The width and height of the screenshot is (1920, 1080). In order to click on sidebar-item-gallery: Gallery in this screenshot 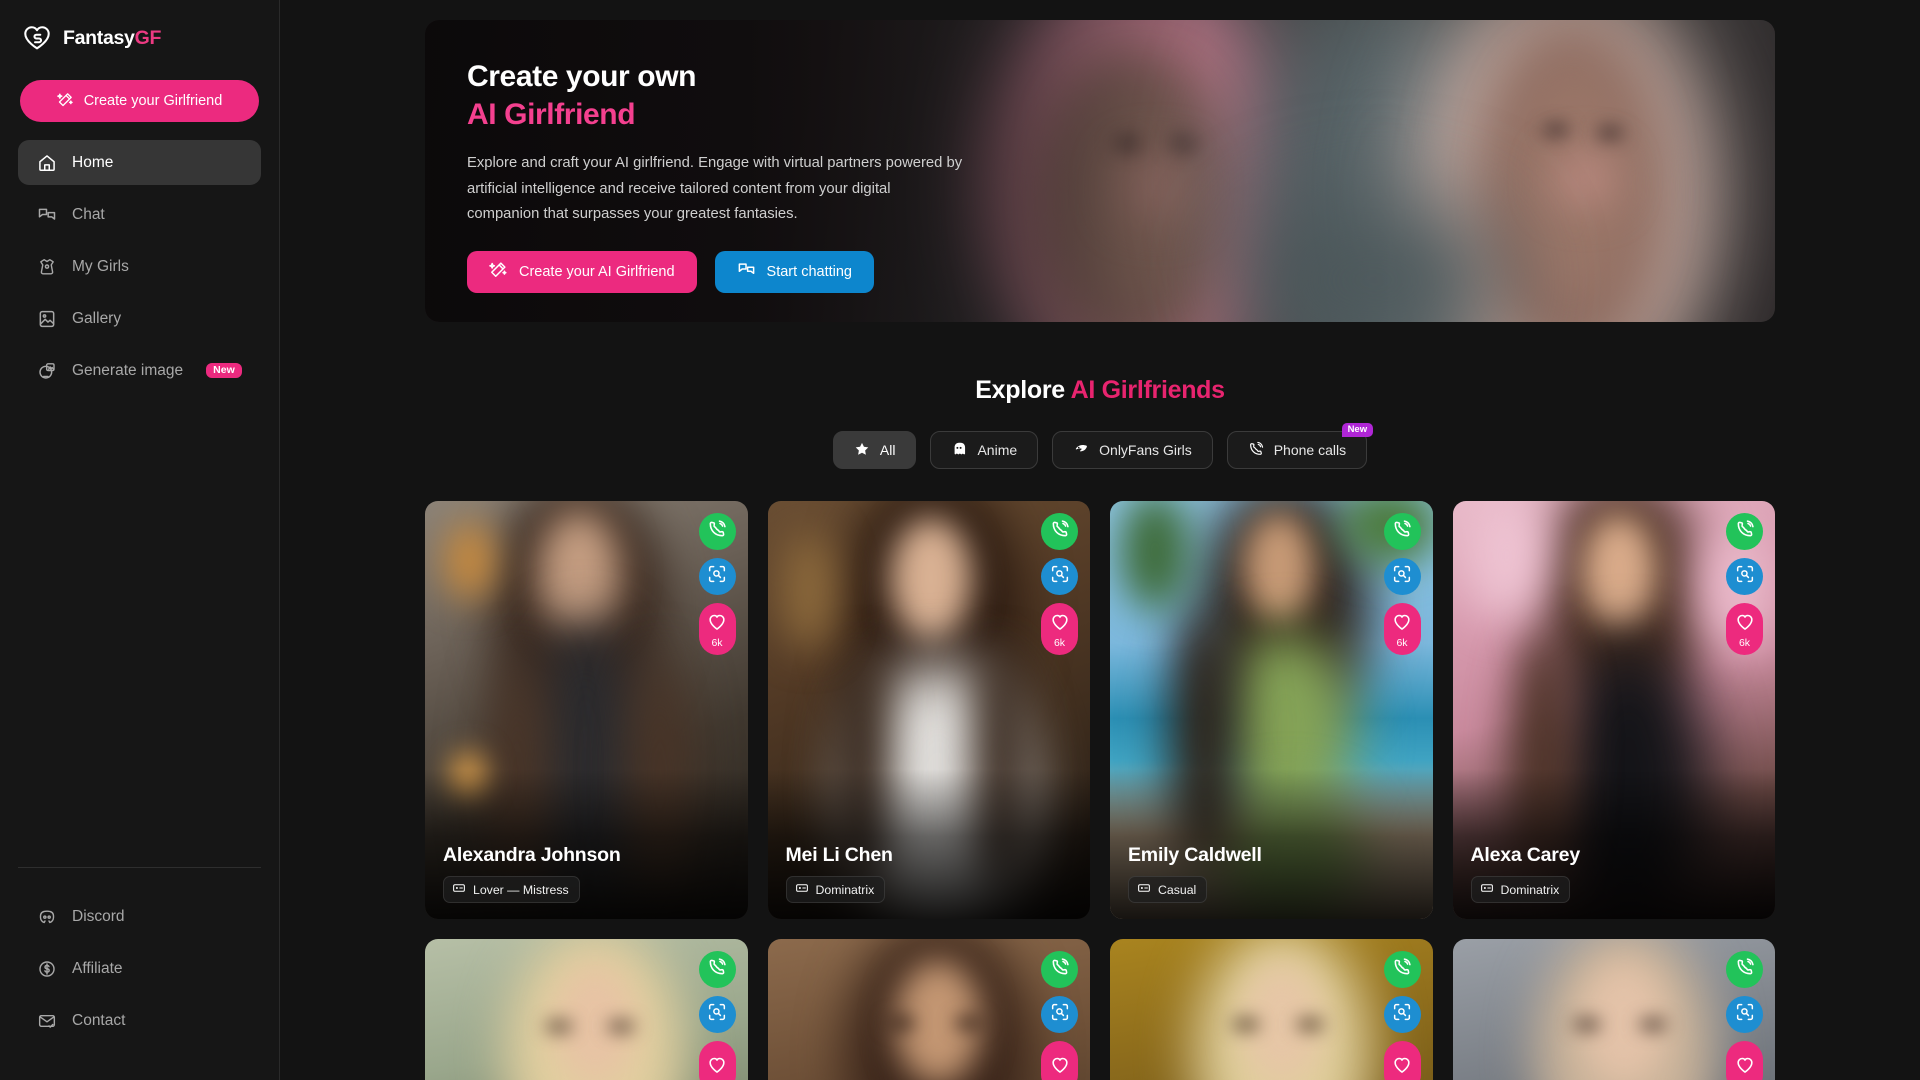, I will do `click(139, 318)`.